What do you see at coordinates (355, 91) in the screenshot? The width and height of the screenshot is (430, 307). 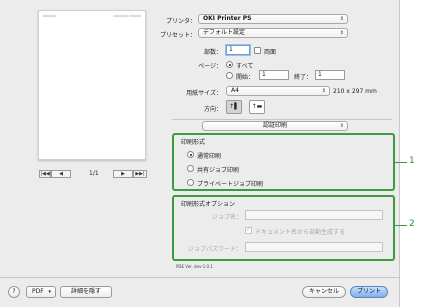 I see `paper-dimensions: 210 x 297 mm` at bounding box center [355, 91].